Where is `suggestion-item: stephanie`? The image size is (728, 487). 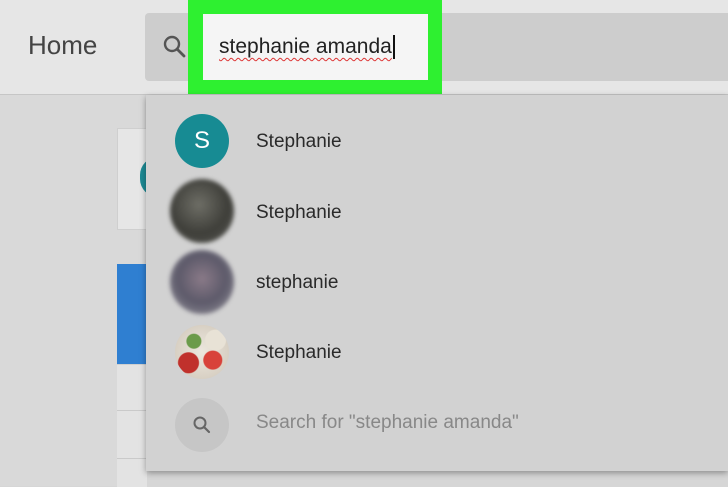
suggestion-item: stephanie is located at coordinates (437, 282).